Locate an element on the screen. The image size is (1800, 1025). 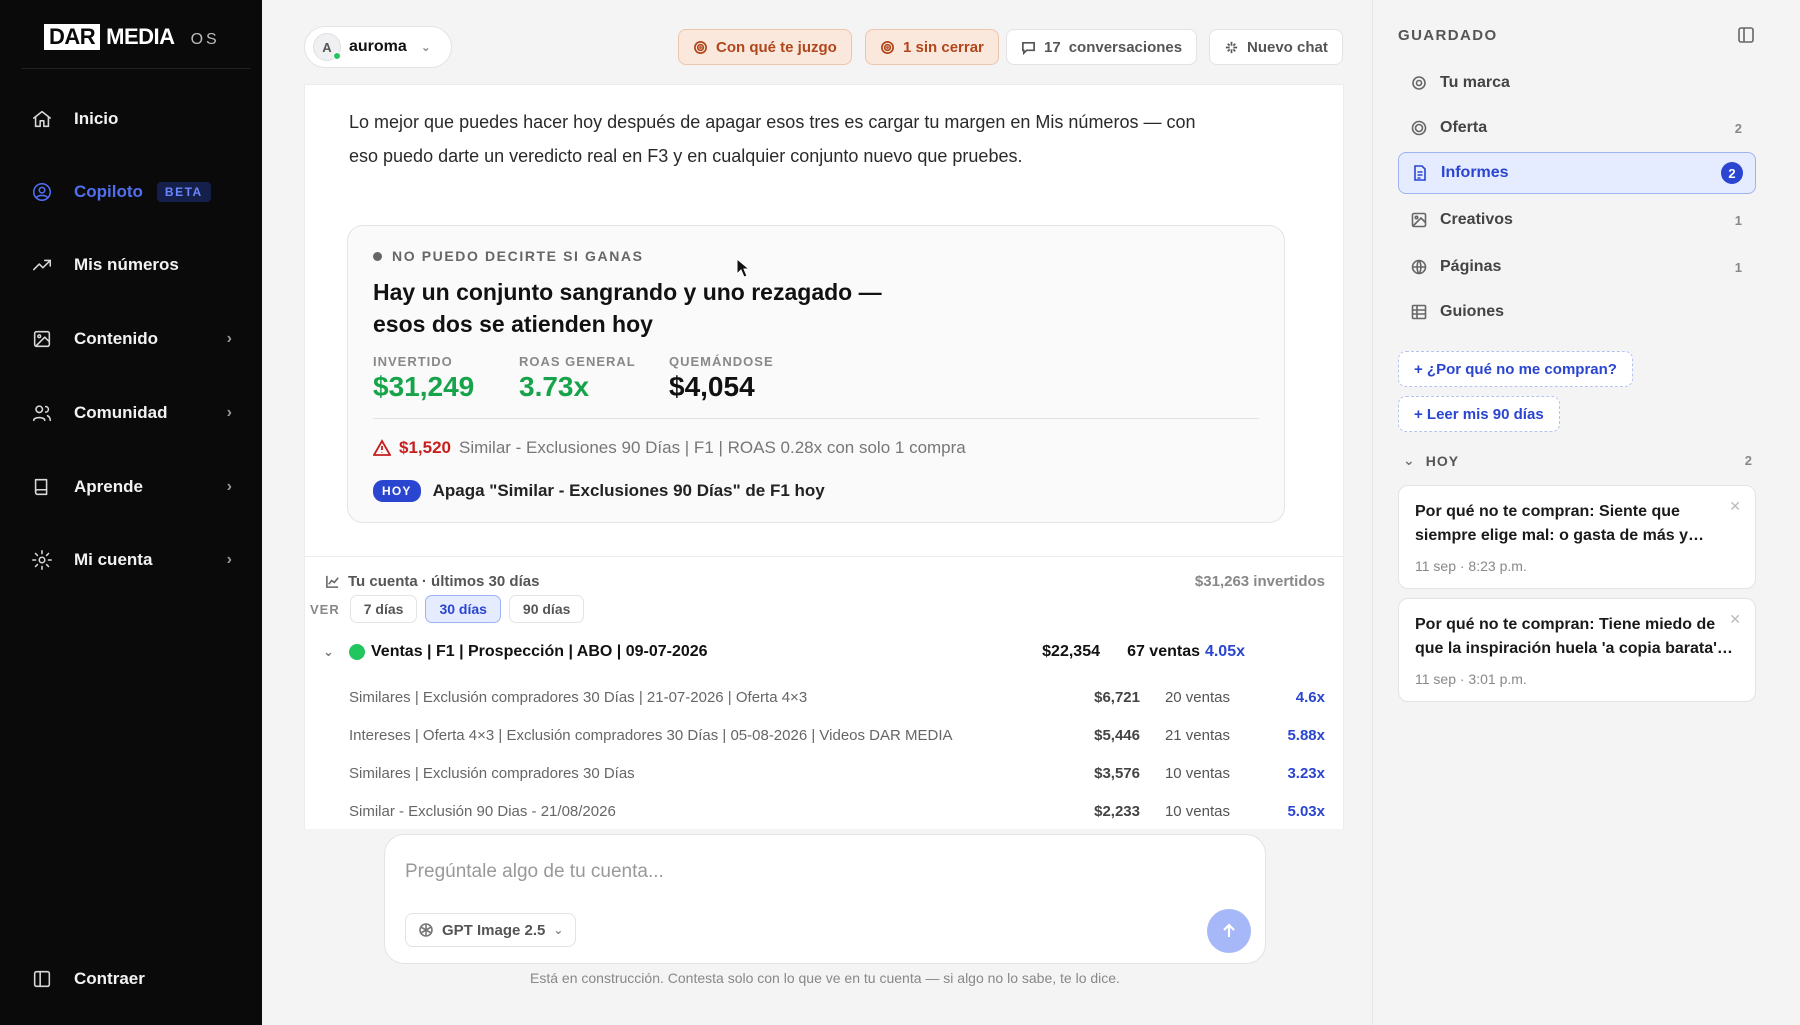
new-chat-button: Nuevo chat is located at coordinates (1276, 47).